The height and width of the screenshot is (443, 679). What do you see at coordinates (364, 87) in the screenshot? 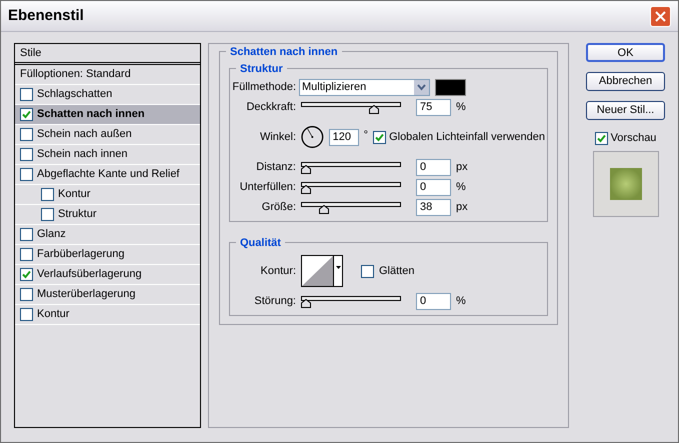
I see `blend-mode-select: Multiplizieren` at bounding box center [364, 87].